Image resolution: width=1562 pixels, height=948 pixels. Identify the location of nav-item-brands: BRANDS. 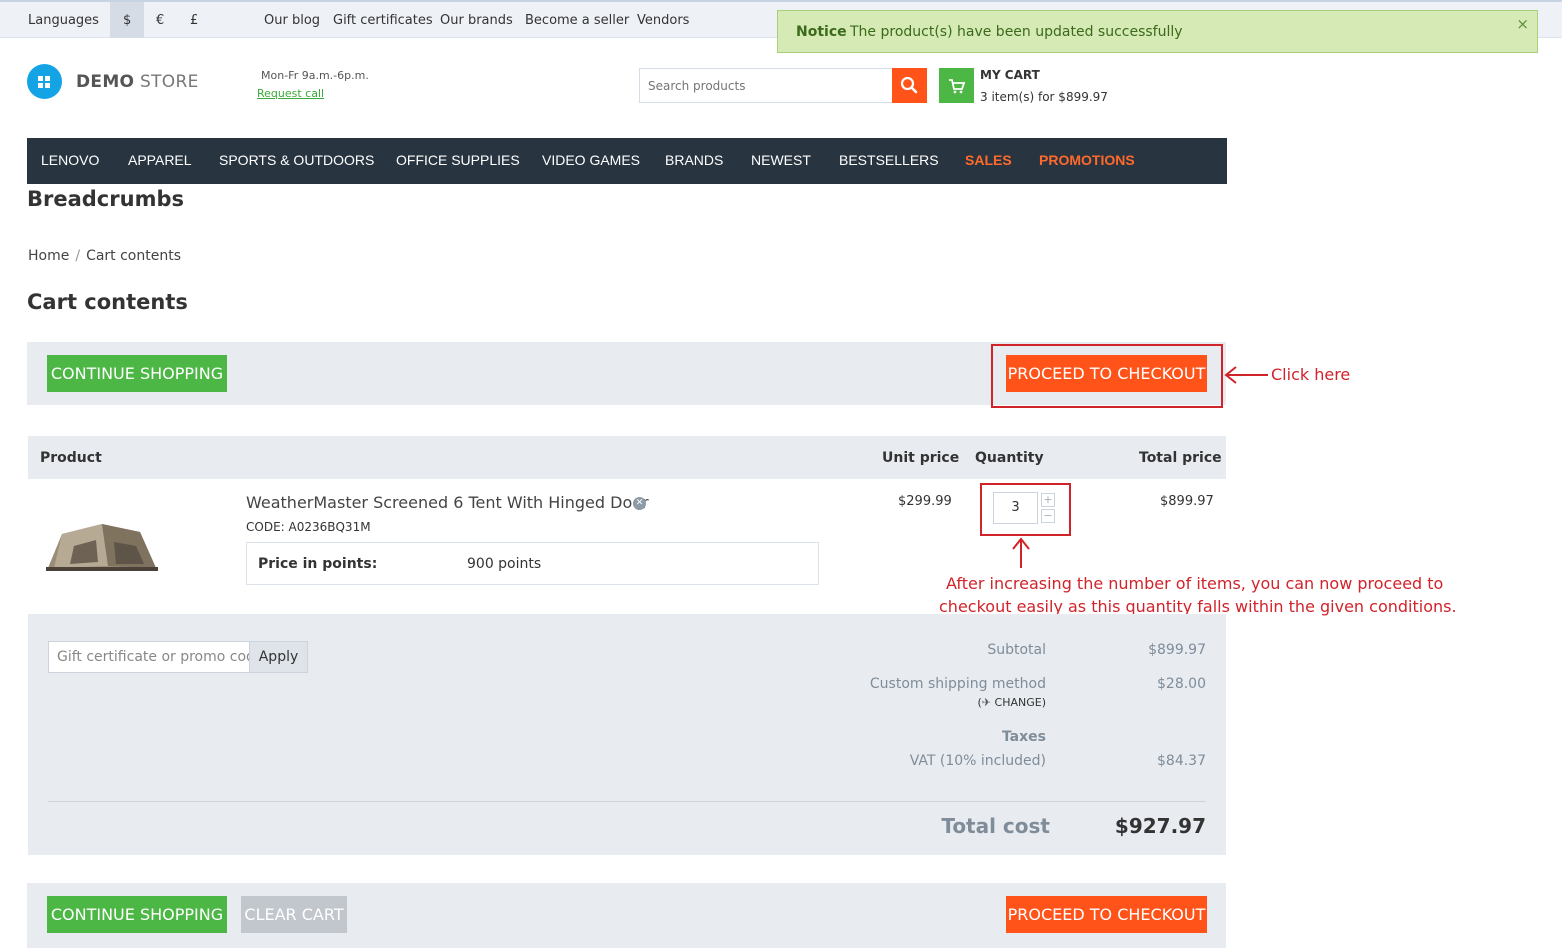
(694, 160).